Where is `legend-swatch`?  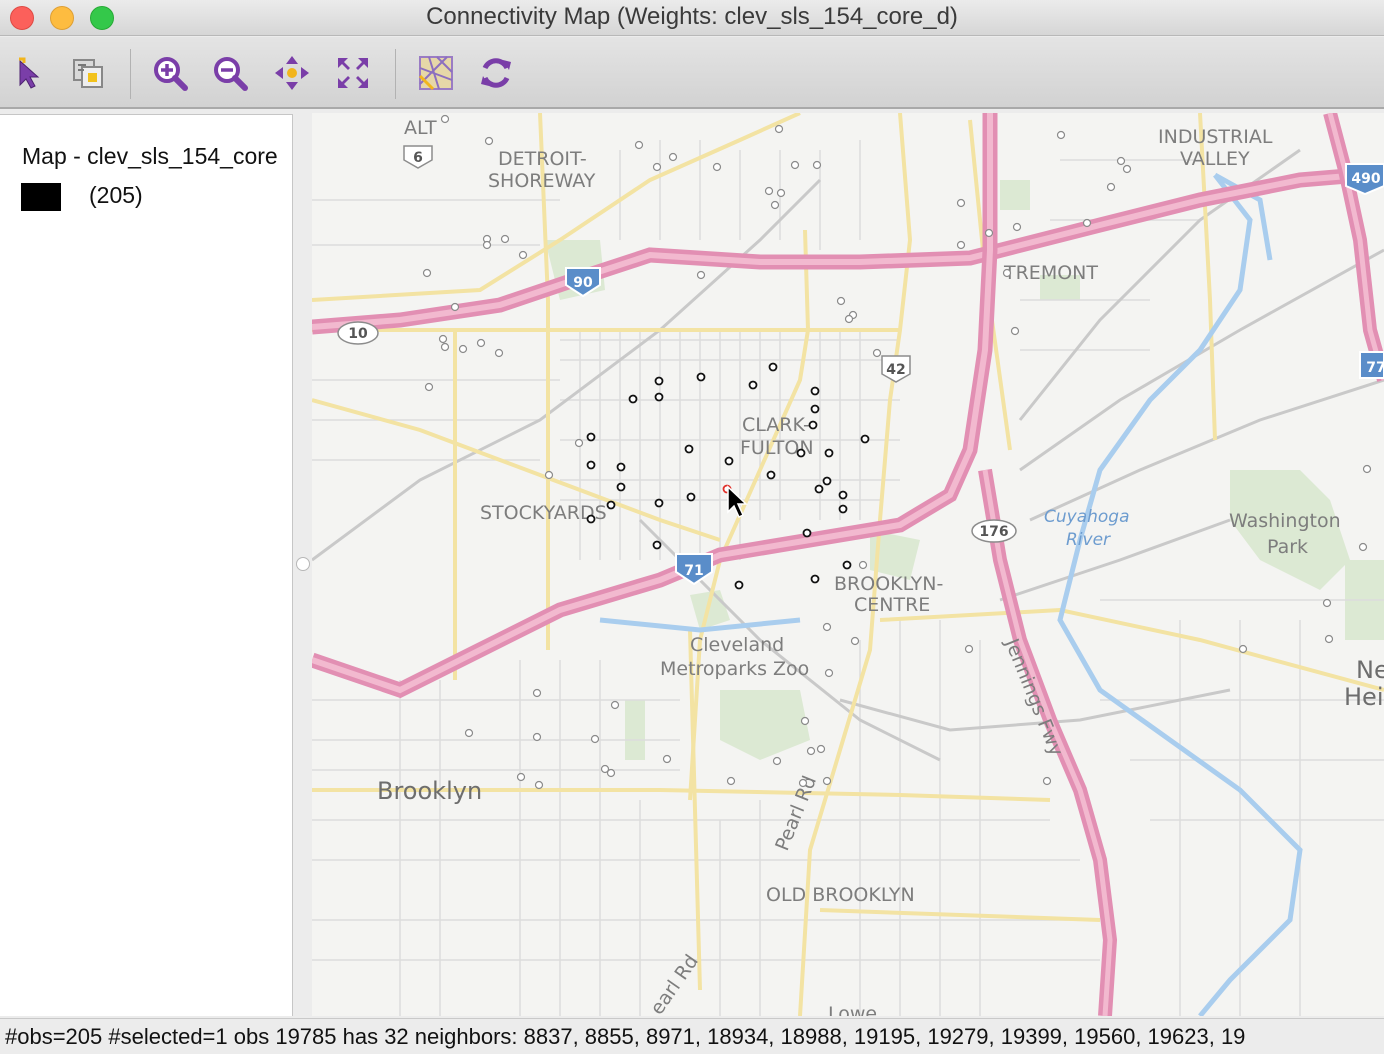 legend-swatch is located at coordinates (41, 197).